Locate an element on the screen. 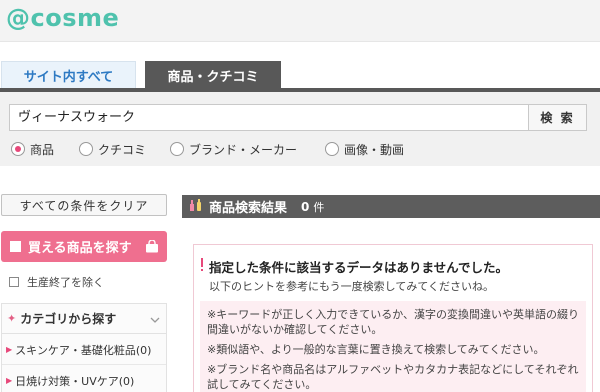 This screenshot has width=600, height=392. site-header: @cosme is located at coordinates (300, 21).